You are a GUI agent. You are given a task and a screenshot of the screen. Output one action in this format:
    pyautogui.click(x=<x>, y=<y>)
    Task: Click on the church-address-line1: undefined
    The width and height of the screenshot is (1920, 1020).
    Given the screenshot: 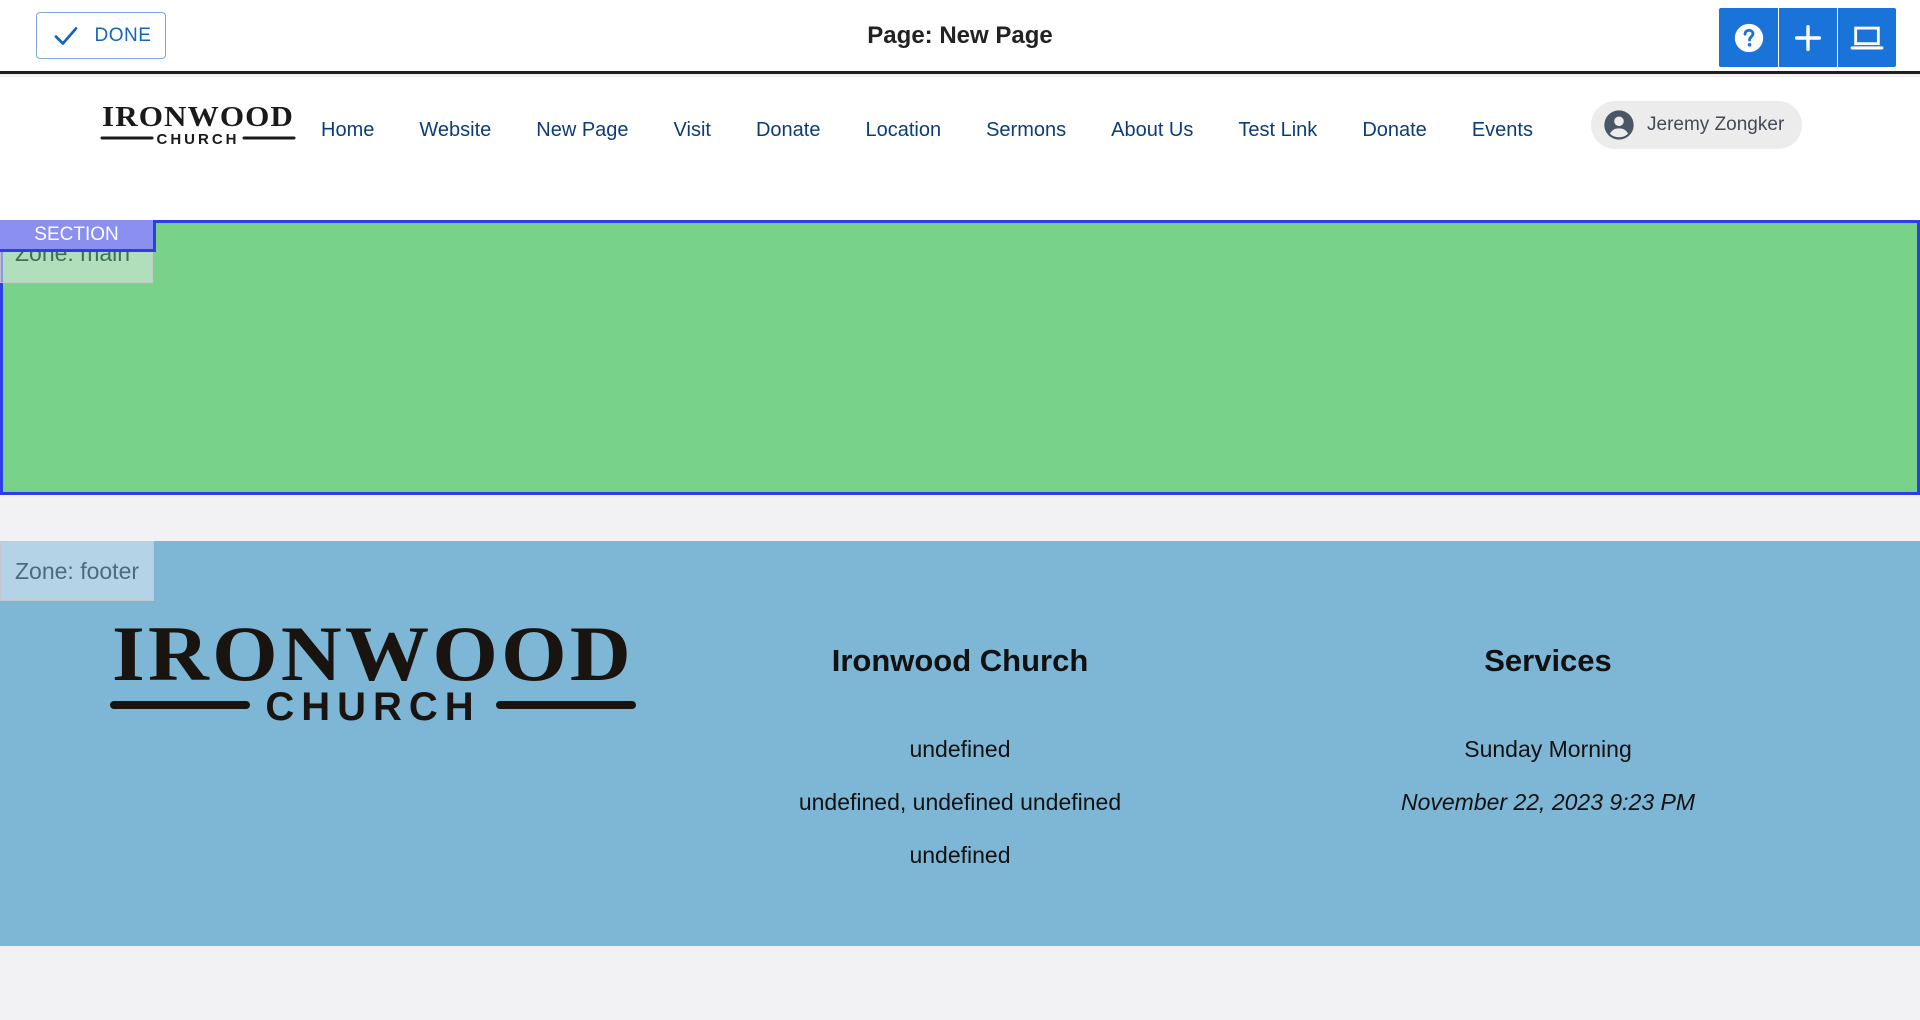 What is the action you would take?
    pyautogui.click(x=960, y=749)
    